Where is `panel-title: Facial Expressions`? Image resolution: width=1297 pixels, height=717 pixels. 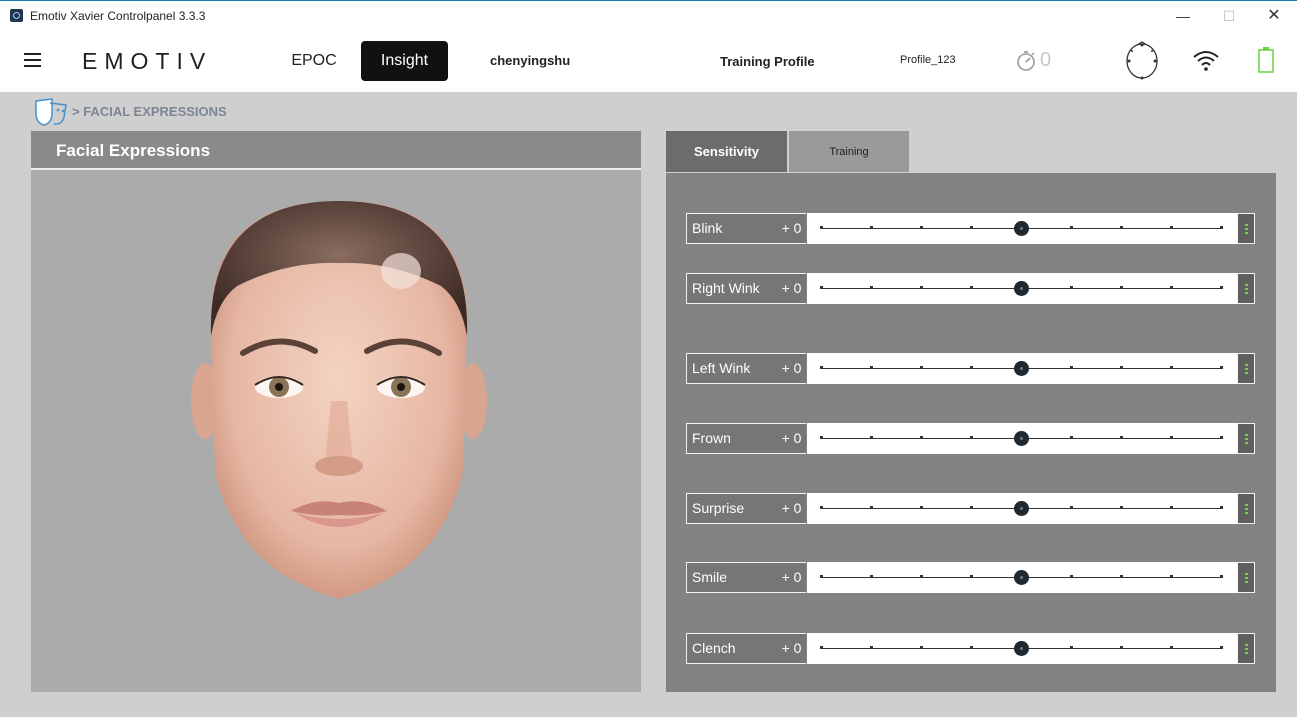 panel-title: Facial Expressions is located at coordinates (133, 150).